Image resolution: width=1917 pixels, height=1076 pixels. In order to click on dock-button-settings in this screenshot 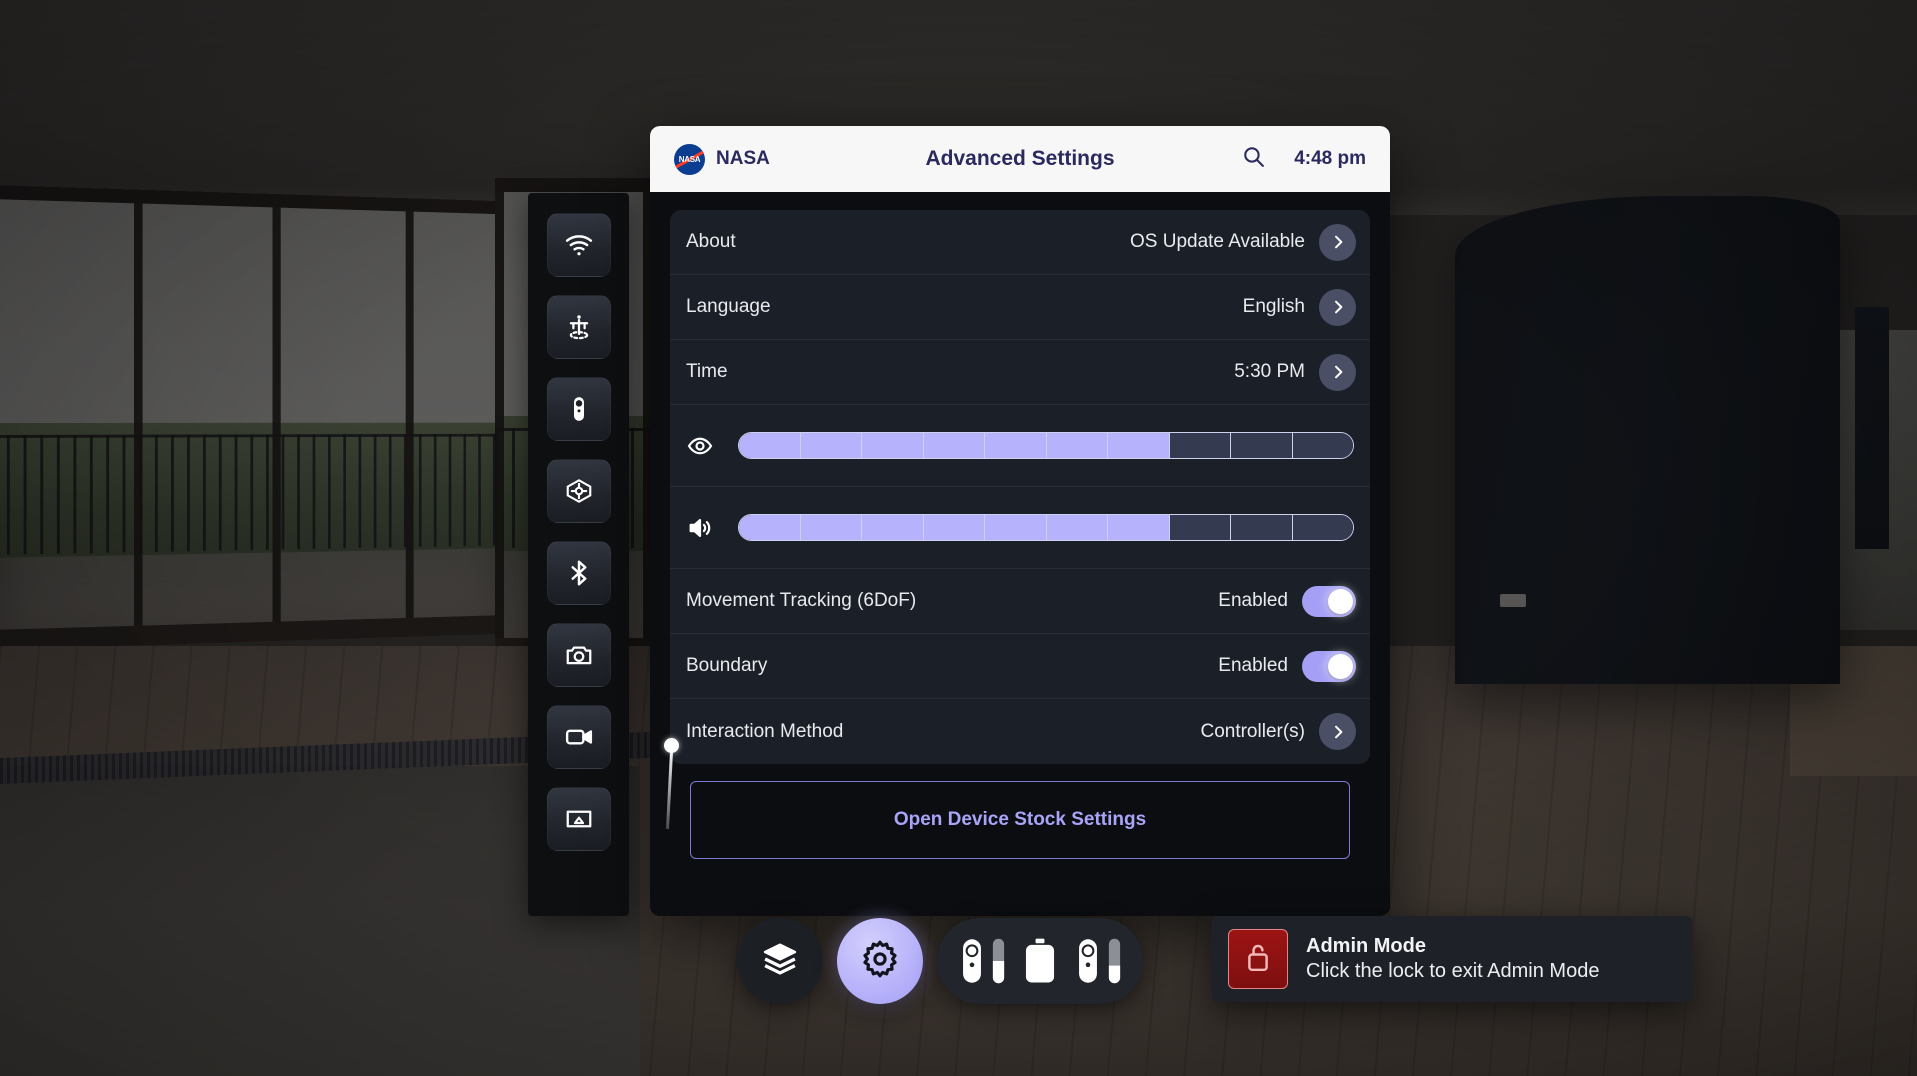, I will do `click(880, 961)`.